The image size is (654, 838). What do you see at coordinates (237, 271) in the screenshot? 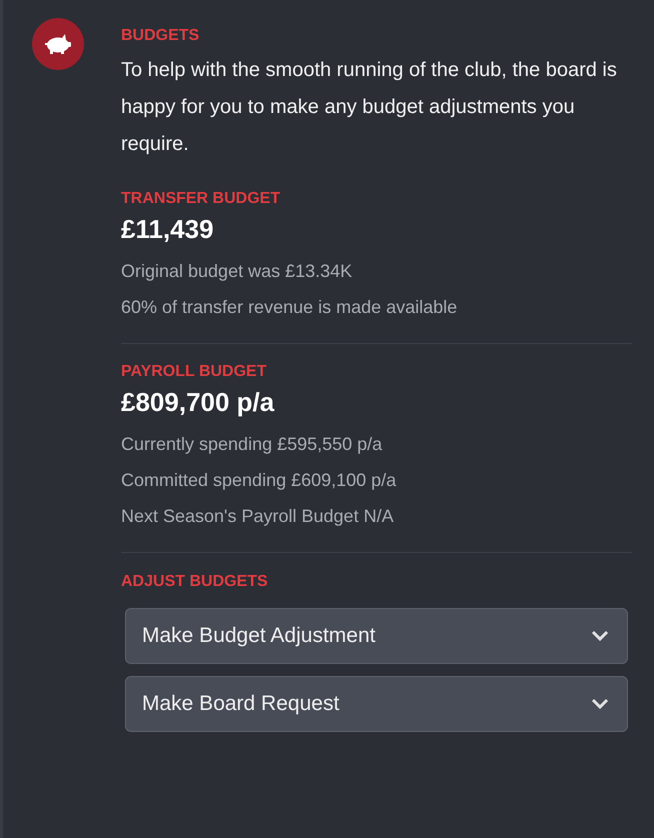
I see `budget-note: Original budget was £13.34K` at bounding box center [237, 271].